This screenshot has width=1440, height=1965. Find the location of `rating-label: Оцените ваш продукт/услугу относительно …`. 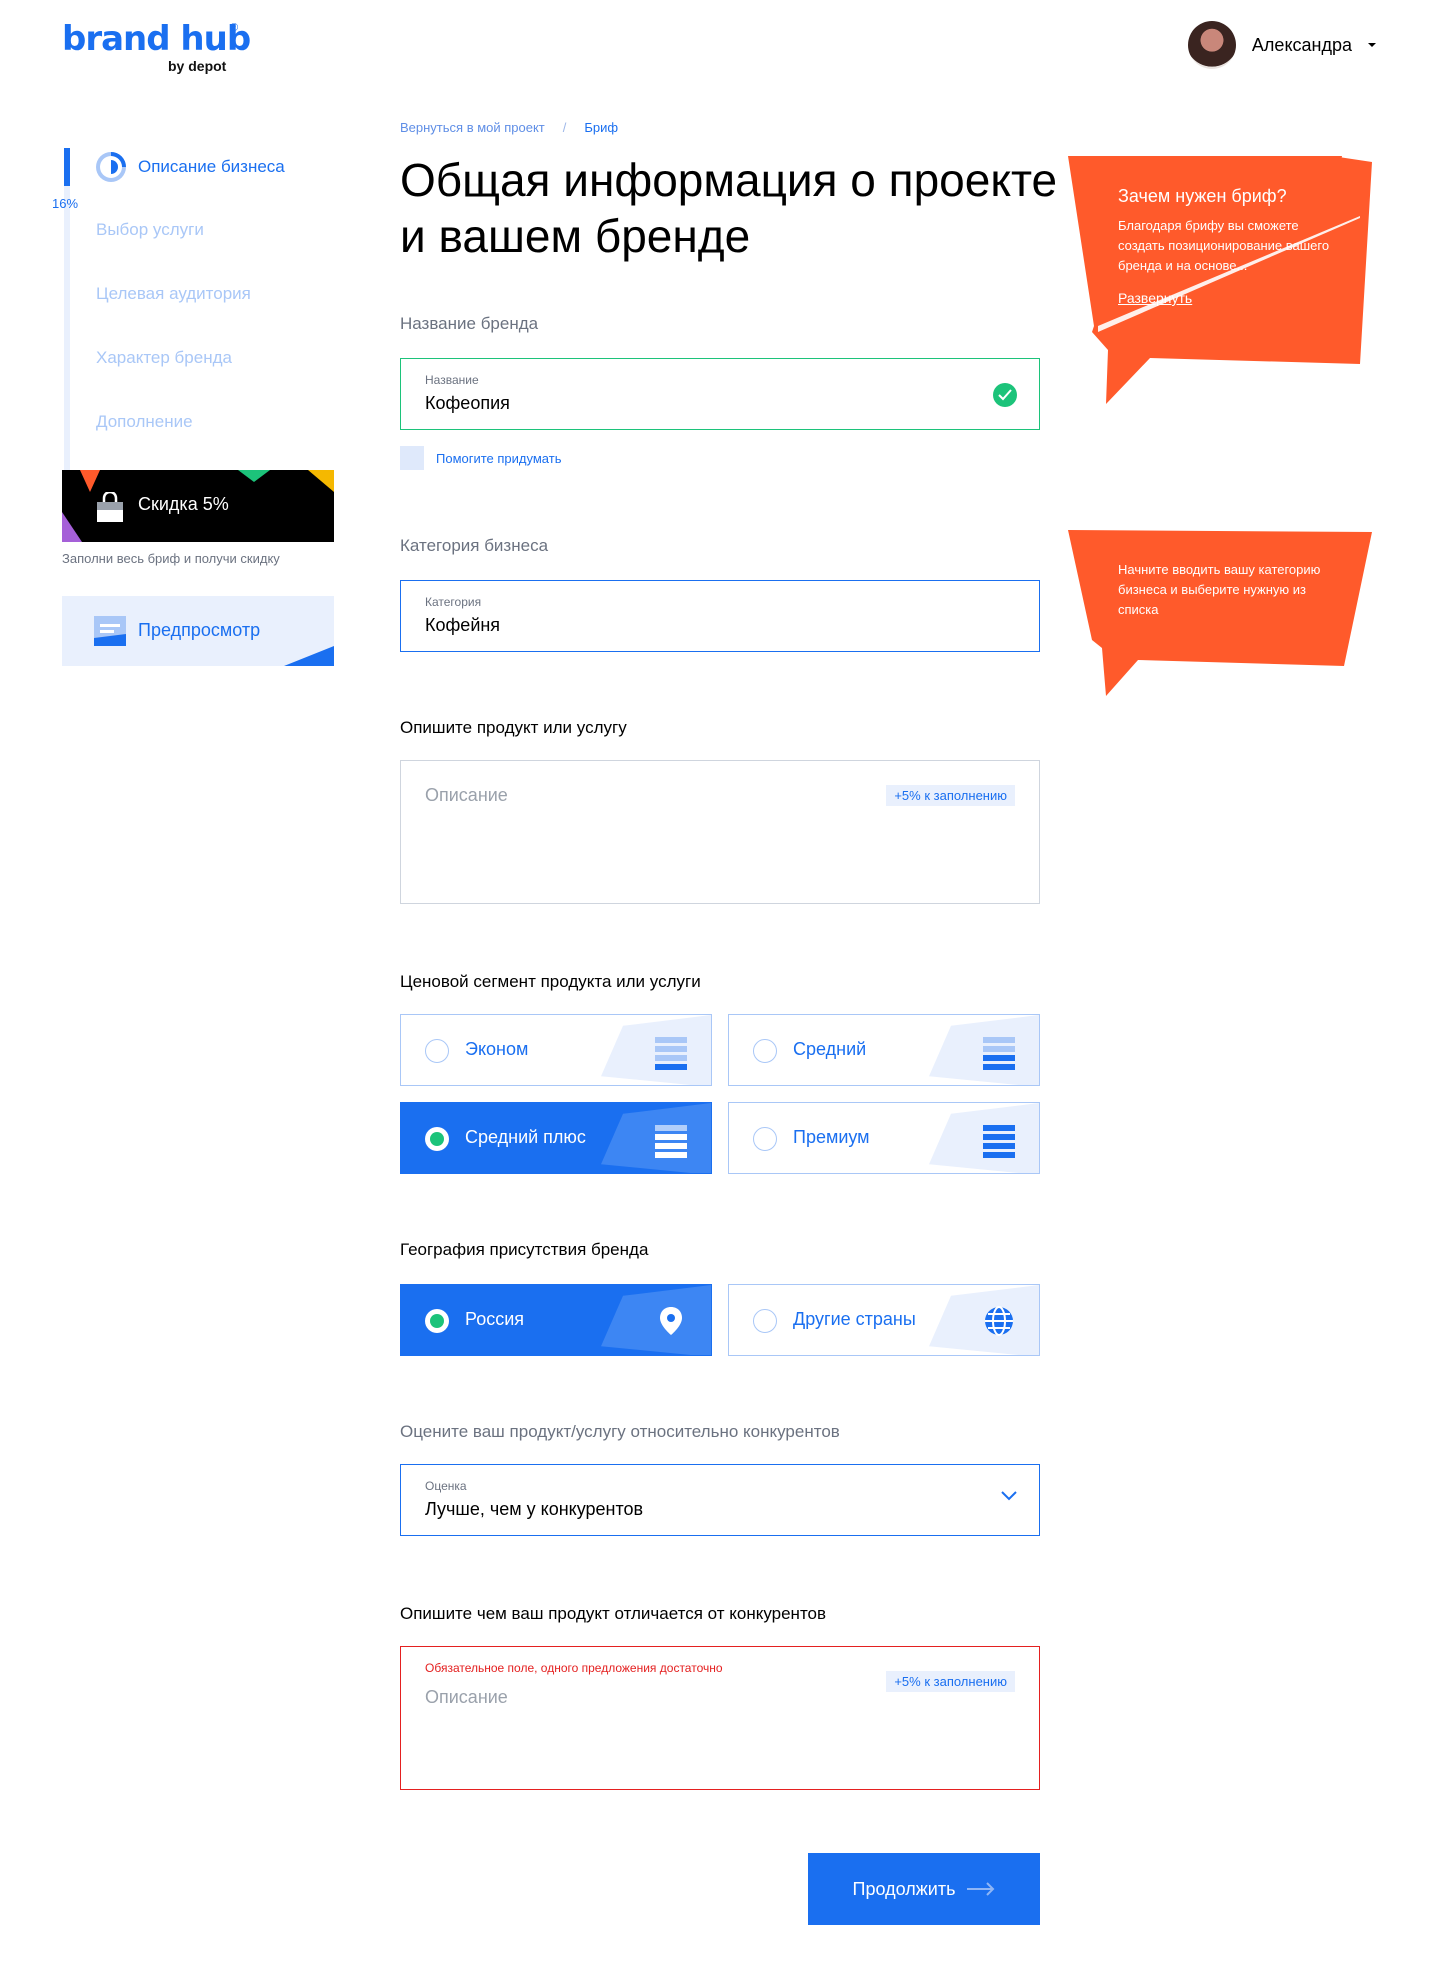

rating-label: Оцените ваш продукт/услугу относительно … is located at coordinates (620, 1431).